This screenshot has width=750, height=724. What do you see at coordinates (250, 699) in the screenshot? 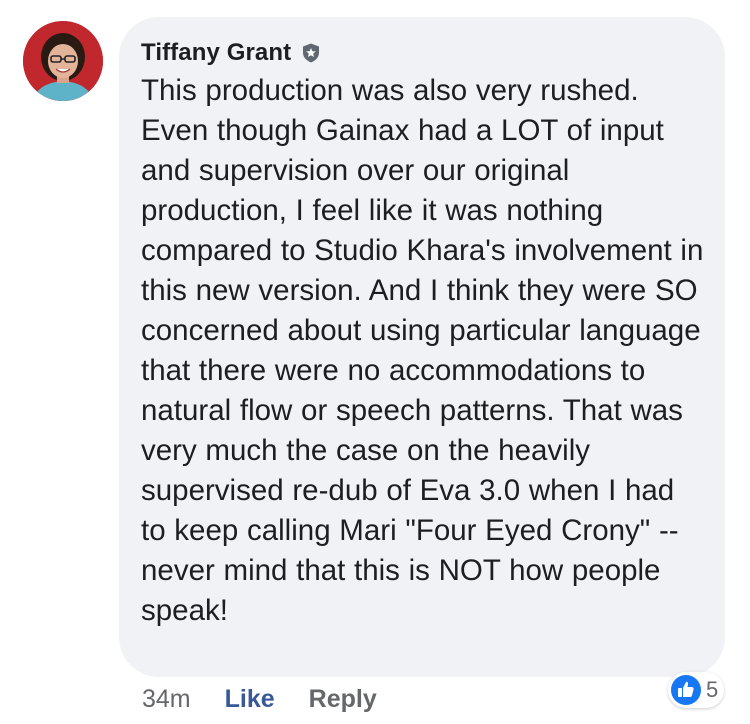
I see `like-button: Like` at bounding box center [250, 699].